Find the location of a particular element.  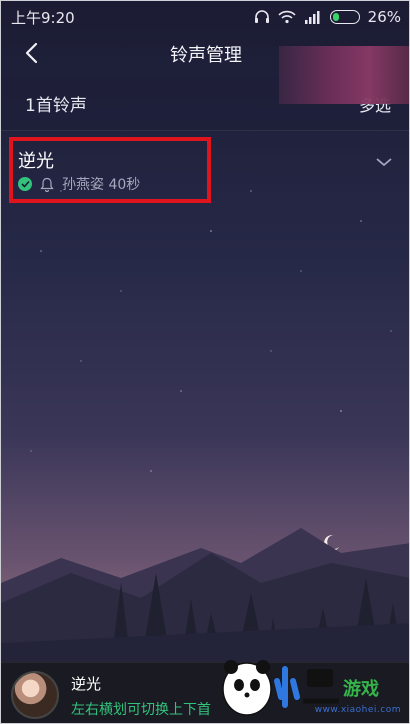

wifi-icon is located at coordinates (287, 17).